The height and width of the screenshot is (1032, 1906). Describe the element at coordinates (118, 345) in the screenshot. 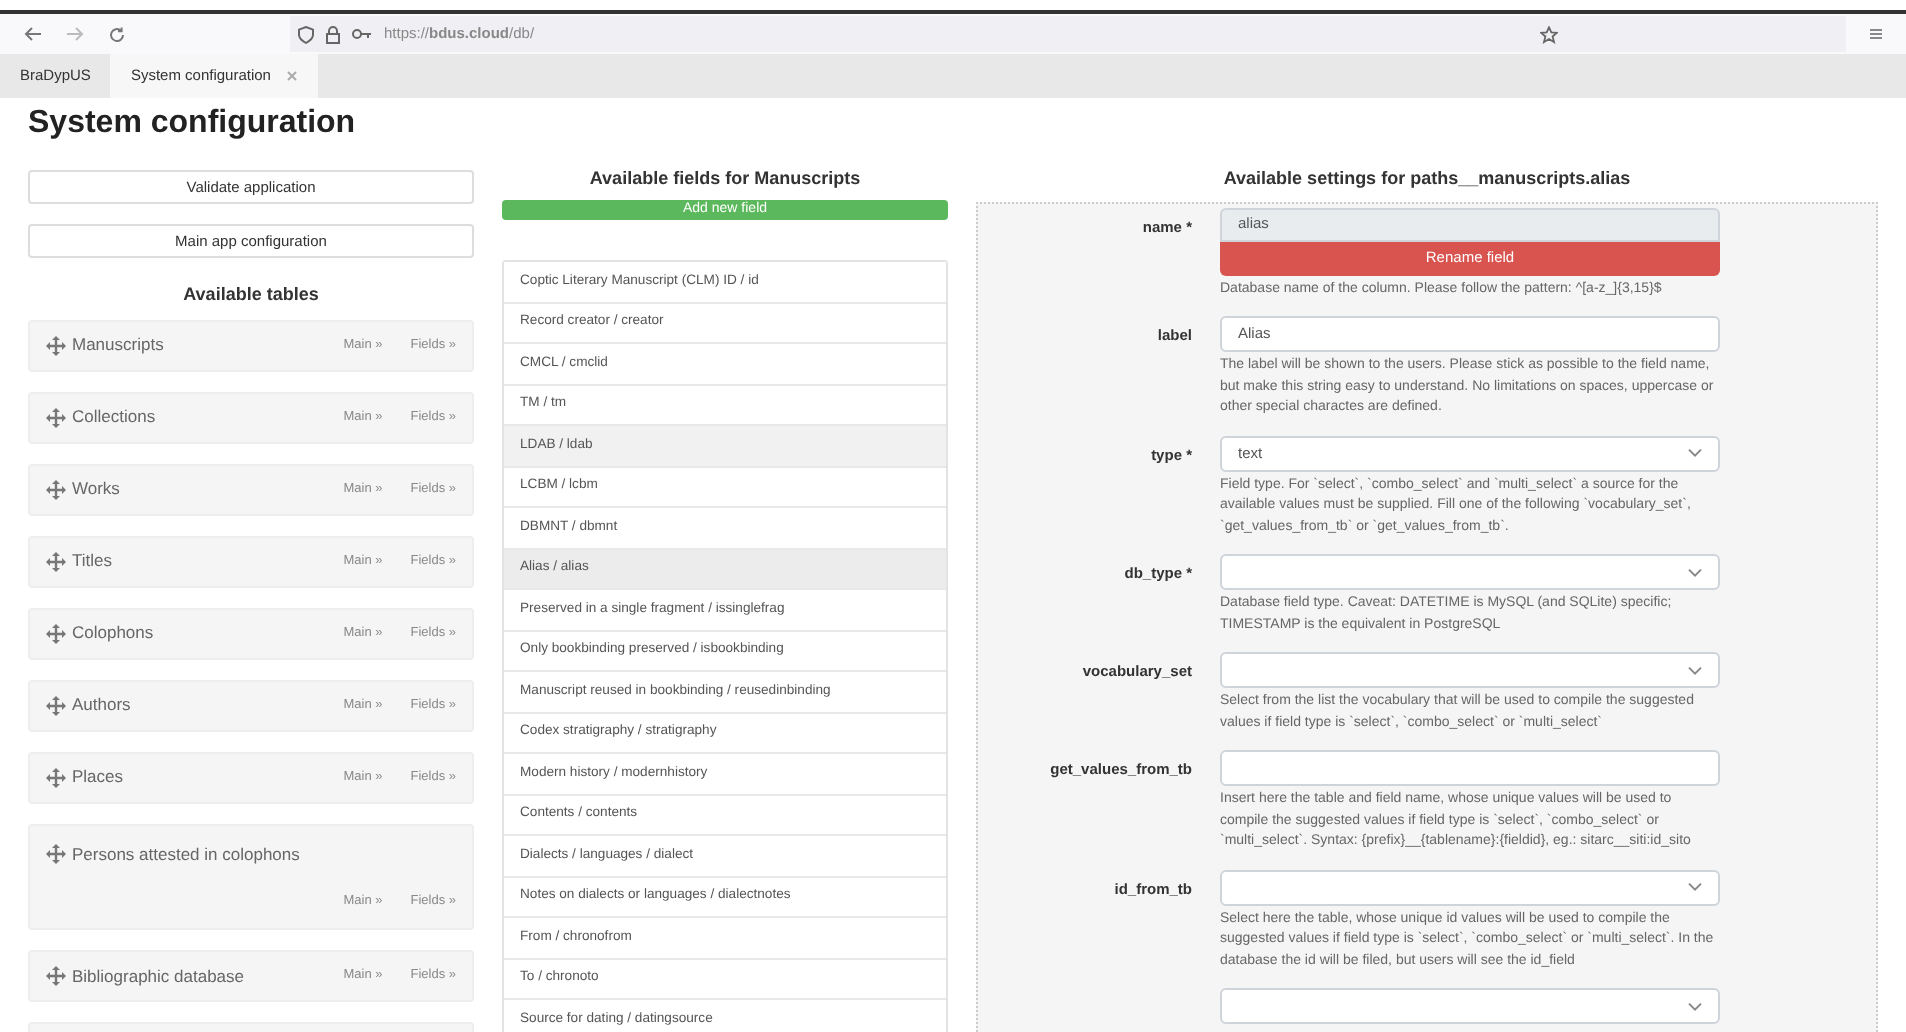

I see `table-name: Manuscripts` at that location.